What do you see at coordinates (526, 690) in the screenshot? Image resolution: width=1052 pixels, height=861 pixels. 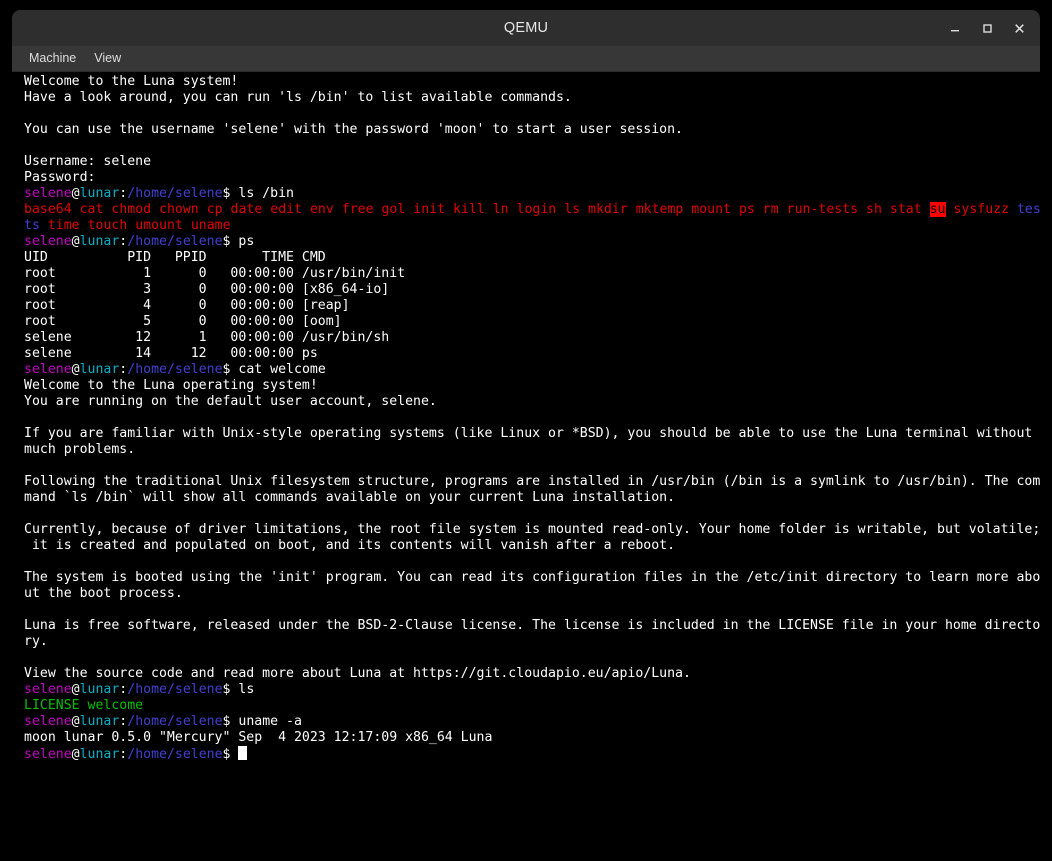 I see `terminal-prompt-line: selene@lunar:/home/selene$ ls` at bounding box center [526, 690].